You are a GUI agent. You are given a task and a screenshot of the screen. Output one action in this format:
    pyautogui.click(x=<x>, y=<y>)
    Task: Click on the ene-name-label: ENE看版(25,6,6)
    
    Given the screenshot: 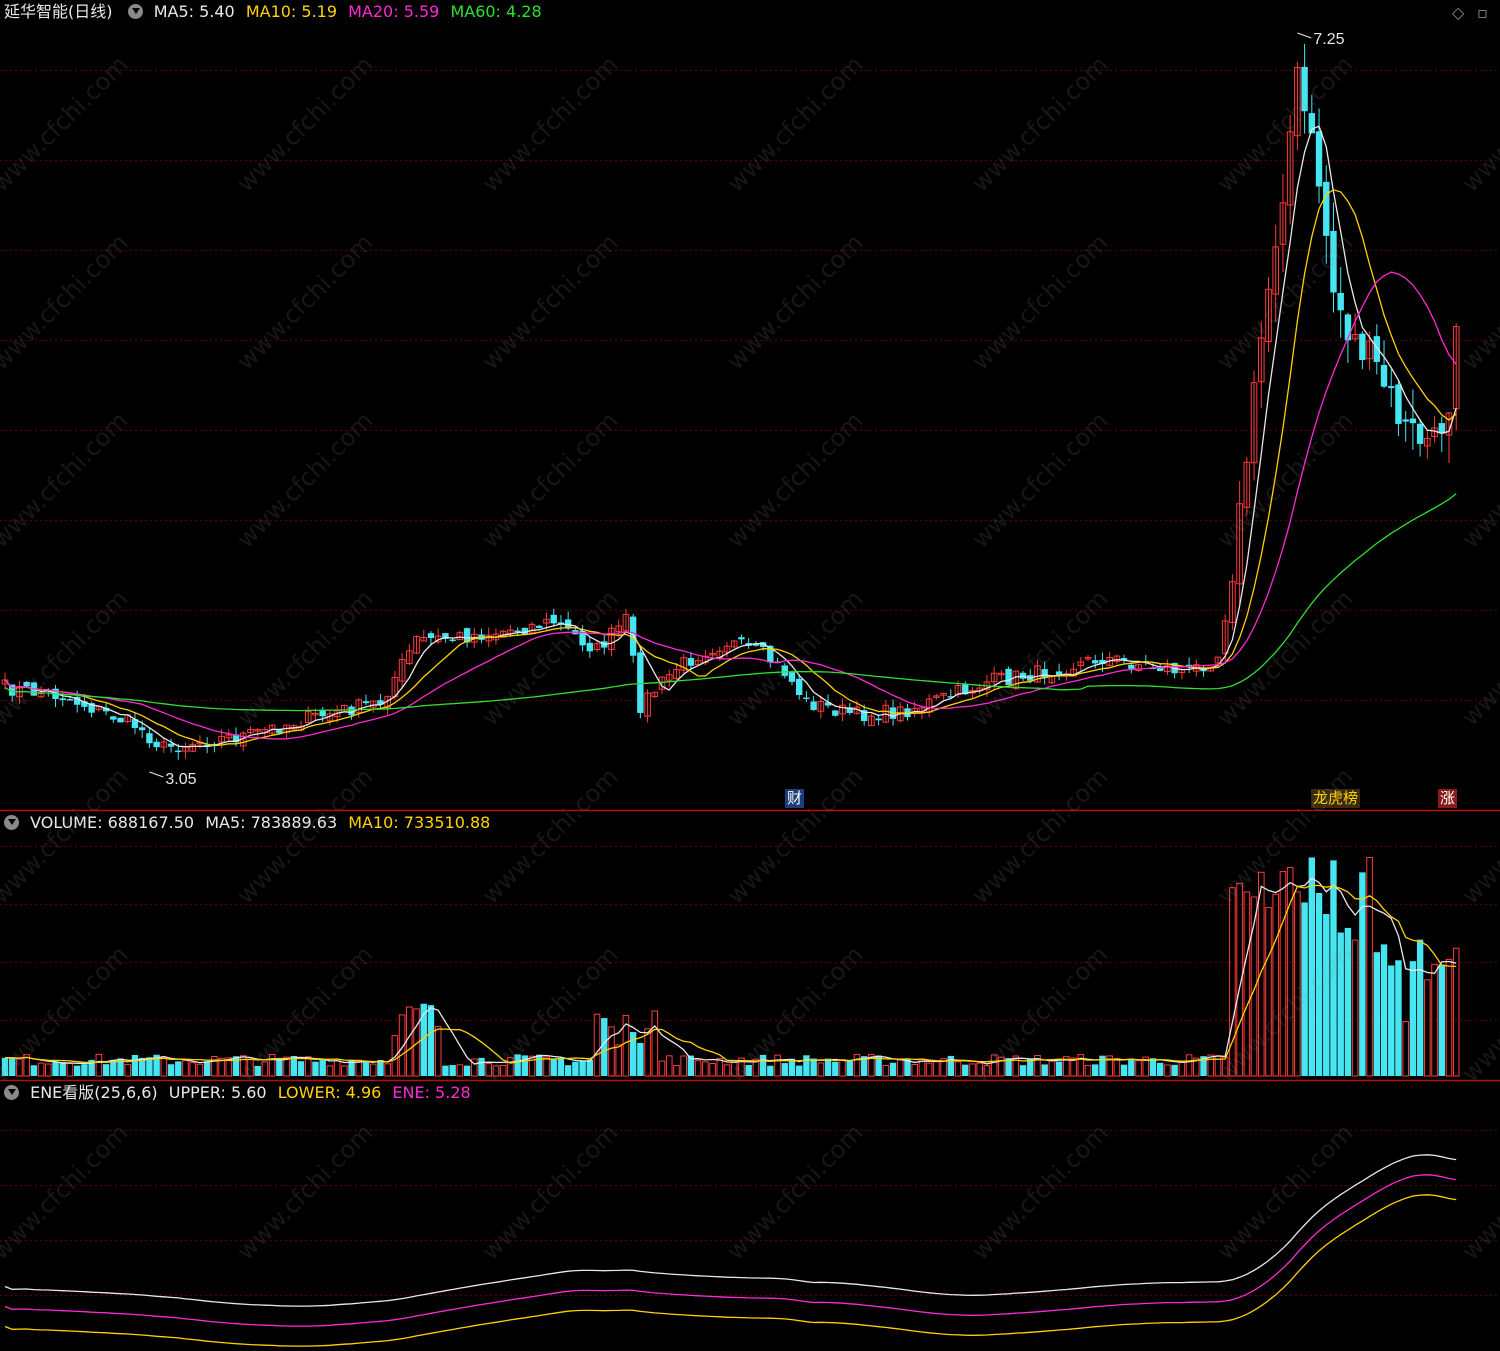 What is the action you would take?
    pyautogui.click(x=94, y=1092)
    